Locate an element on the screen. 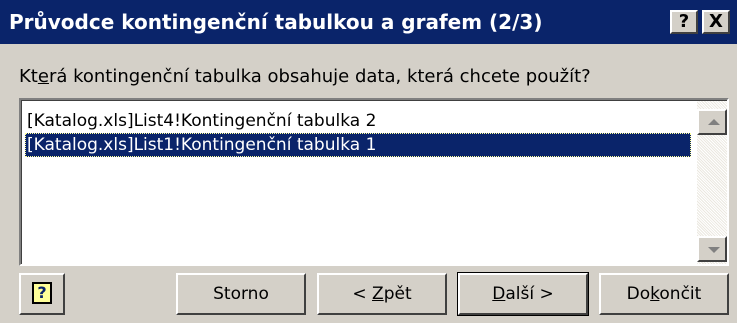 The image size is (737, 323). prompt-accelerator: e is located at coordinates (43, 76).